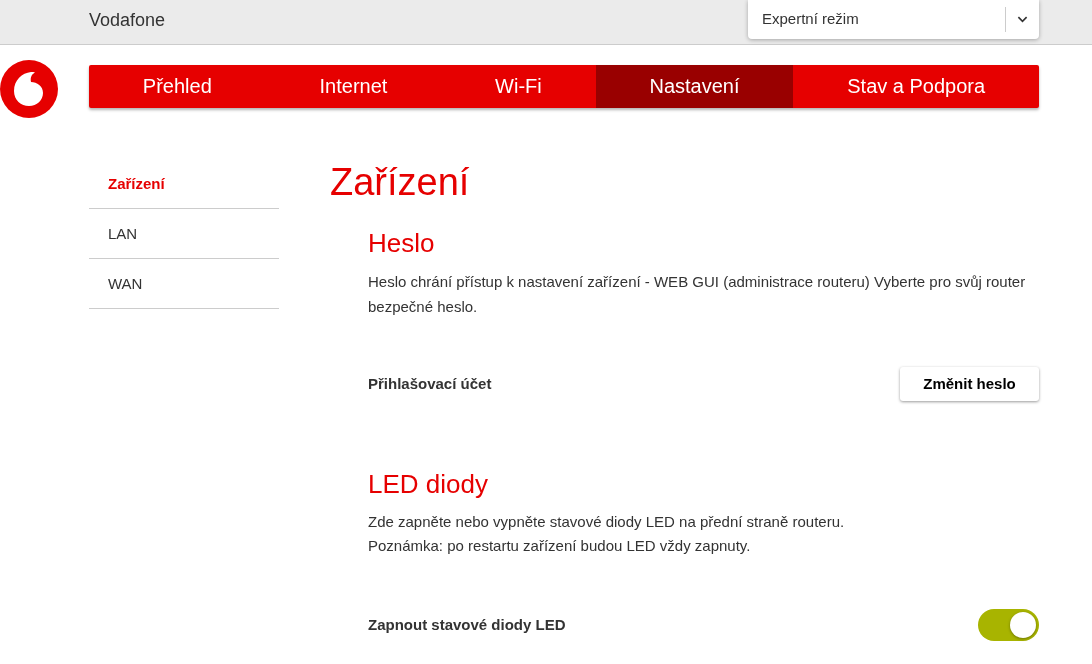  I want to click on setting-label: Zapnout stavové diody LED, so click(467, 624).